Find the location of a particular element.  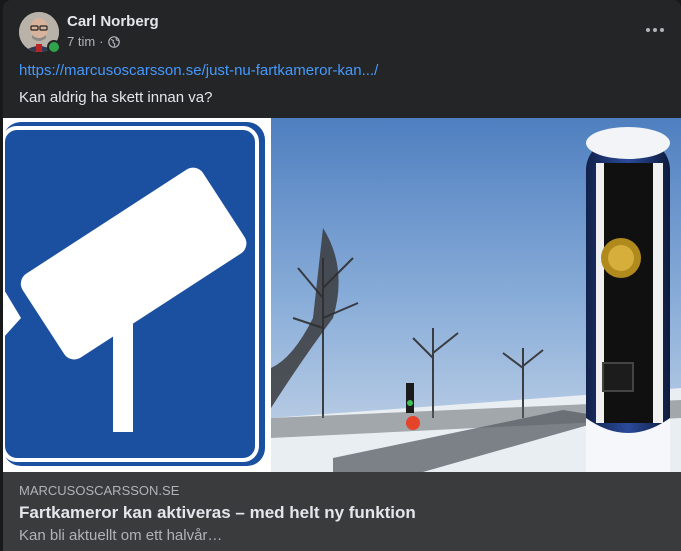

more-options-button is located at coordinates (655, 30).